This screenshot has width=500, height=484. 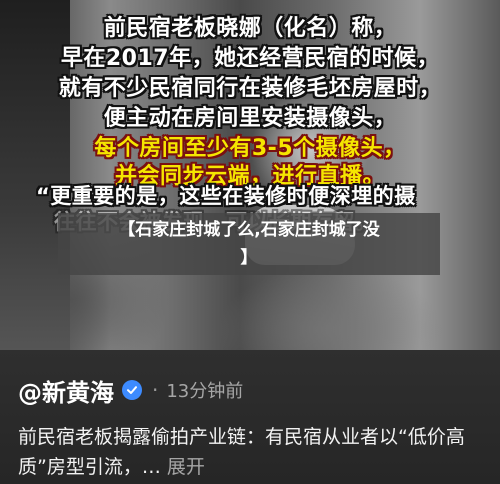 What do you see at coordinates (249, 244) in the screenshot?
I see `headline-overlay: 【石家庄封城了么,石家庄封城了没 】` at bounding box center [249, 244].